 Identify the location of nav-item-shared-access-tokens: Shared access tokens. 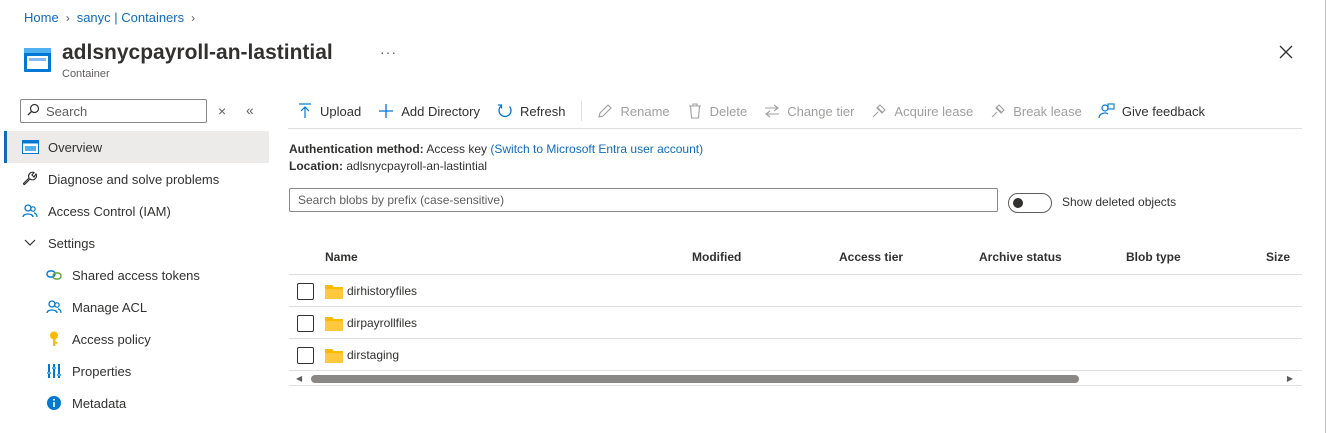
(136, 275).